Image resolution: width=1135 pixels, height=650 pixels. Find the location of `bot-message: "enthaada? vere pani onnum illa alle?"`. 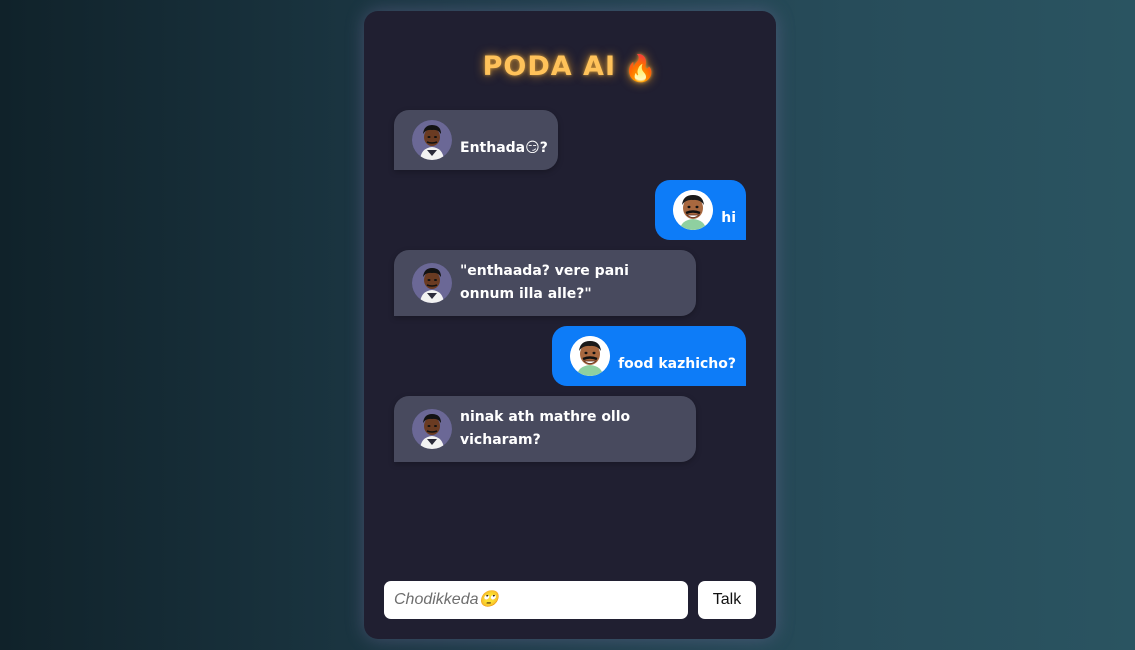

bot-message: "enthaada? vere pani onnum illa alle?" is located at coordinates (545, 283).